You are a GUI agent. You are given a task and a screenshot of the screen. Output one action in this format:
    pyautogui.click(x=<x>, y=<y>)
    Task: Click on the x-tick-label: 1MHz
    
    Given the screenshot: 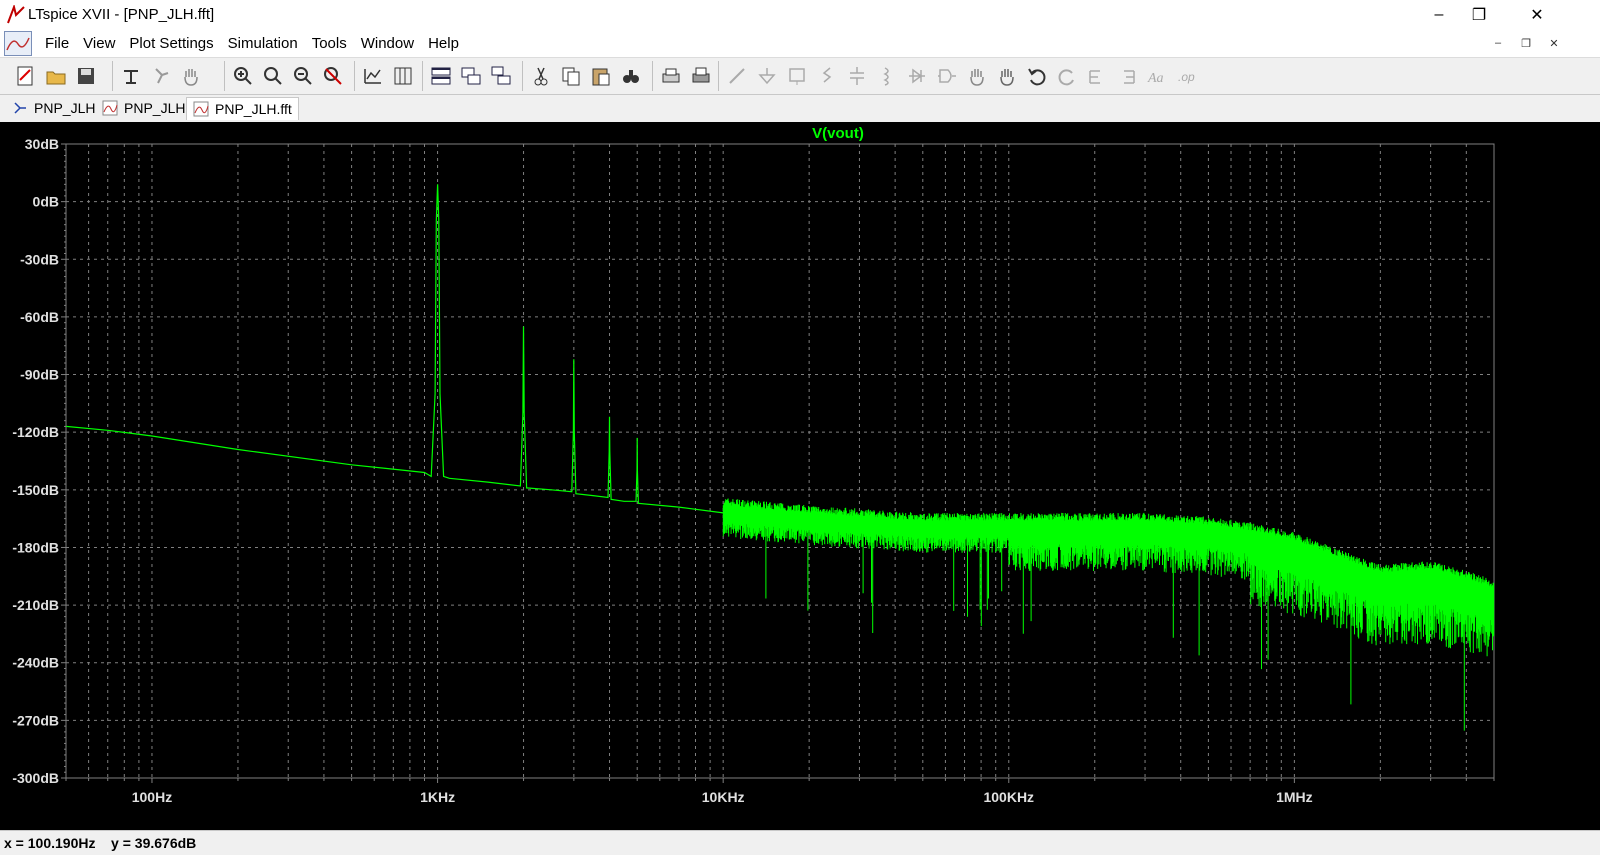 What is the action you would take?
    pyautogui.click(x=1294, y=797)
    